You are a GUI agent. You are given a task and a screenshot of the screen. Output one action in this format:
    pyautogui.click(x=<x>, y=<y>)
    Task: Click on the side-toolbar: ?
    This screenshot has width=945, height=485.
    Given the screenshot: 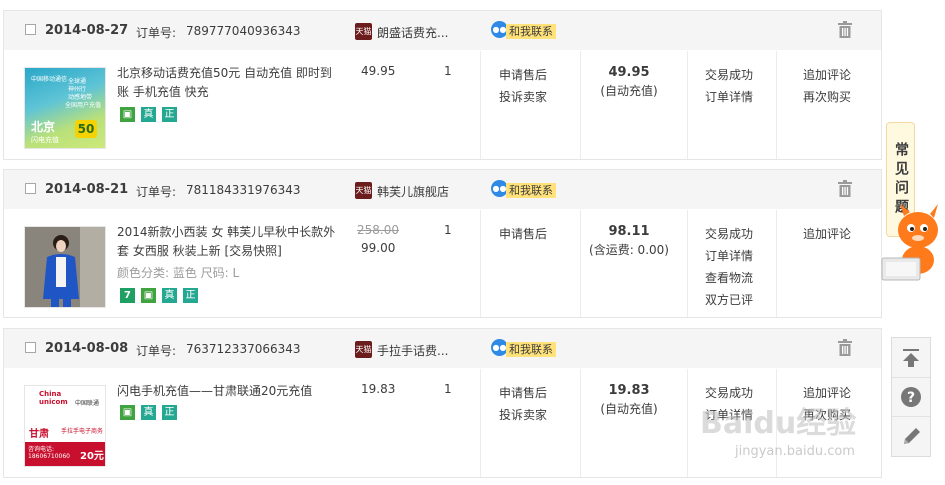 What is the action you would take?
    pyautogui.click(x=911, y=397)
    